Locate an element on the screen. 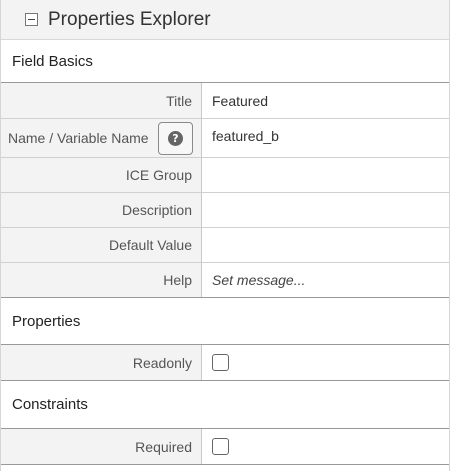  row-required: Required is located at coordinates (225, 447).